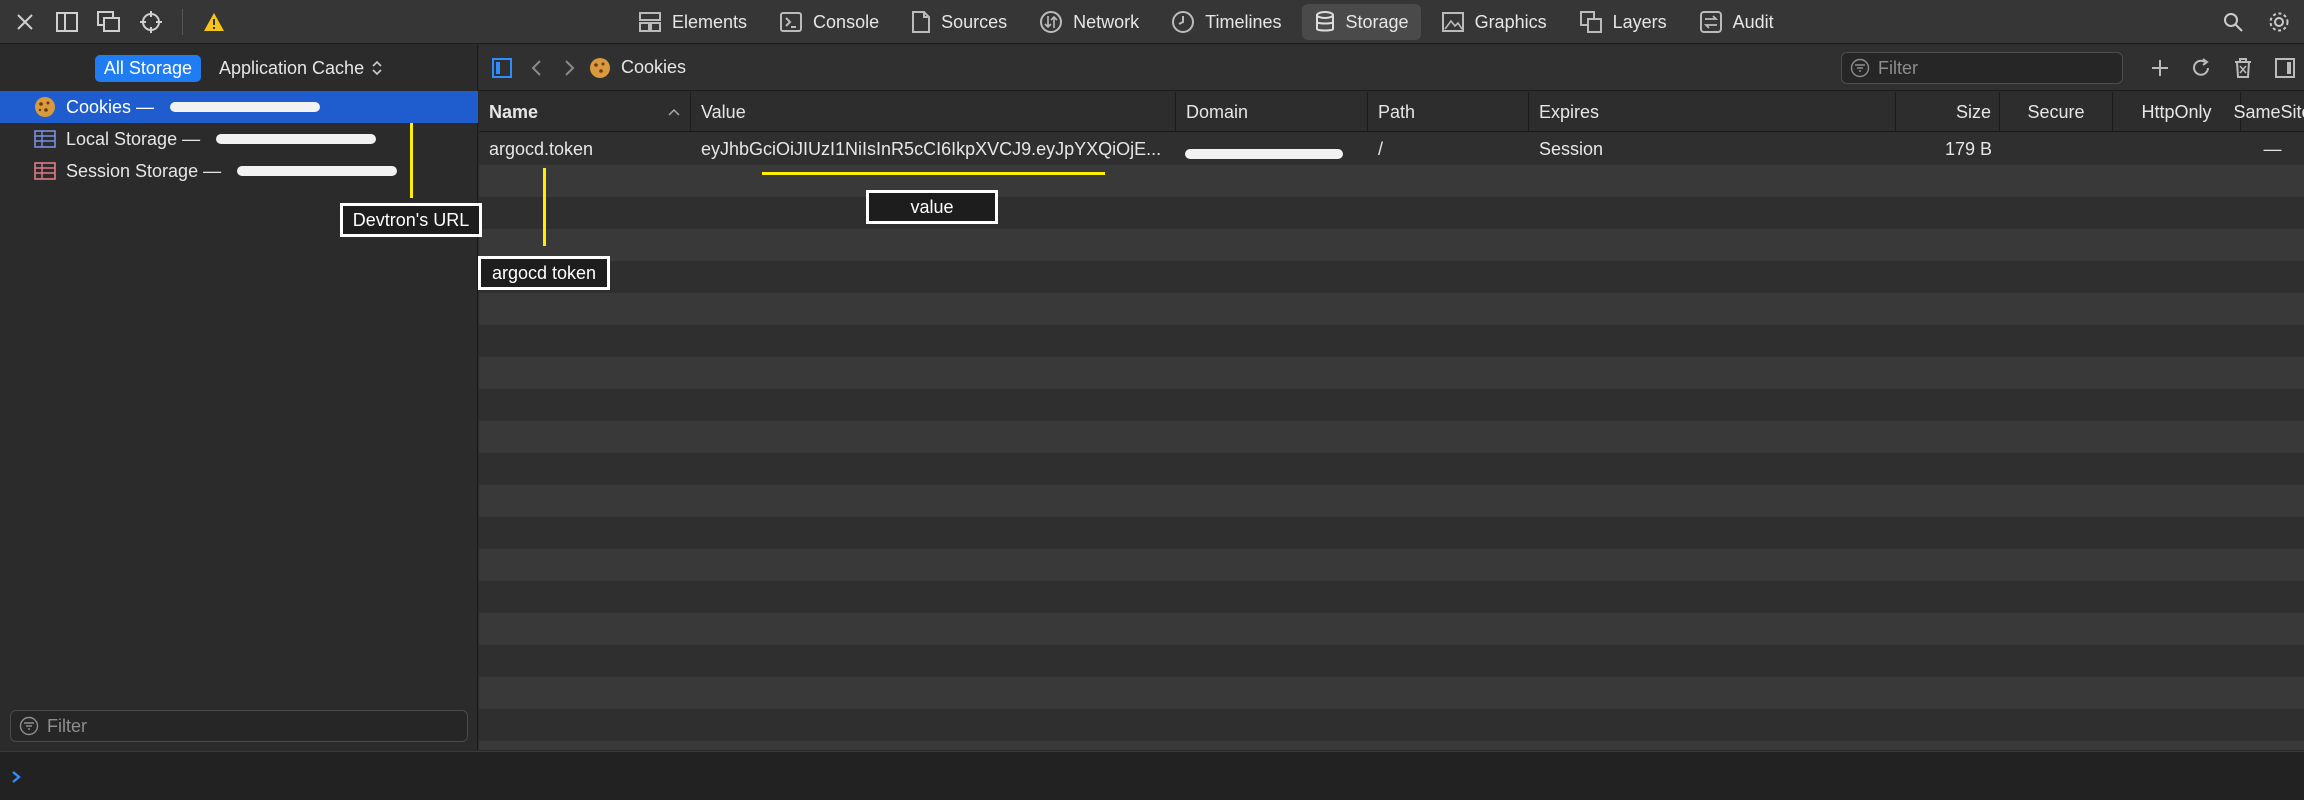 Image resolution: width=2304 pixels, height=800 pixels. Describe the element at coordinates (1381, 148) in the screenshot. I see `cookie-path-cell: /` at that location.